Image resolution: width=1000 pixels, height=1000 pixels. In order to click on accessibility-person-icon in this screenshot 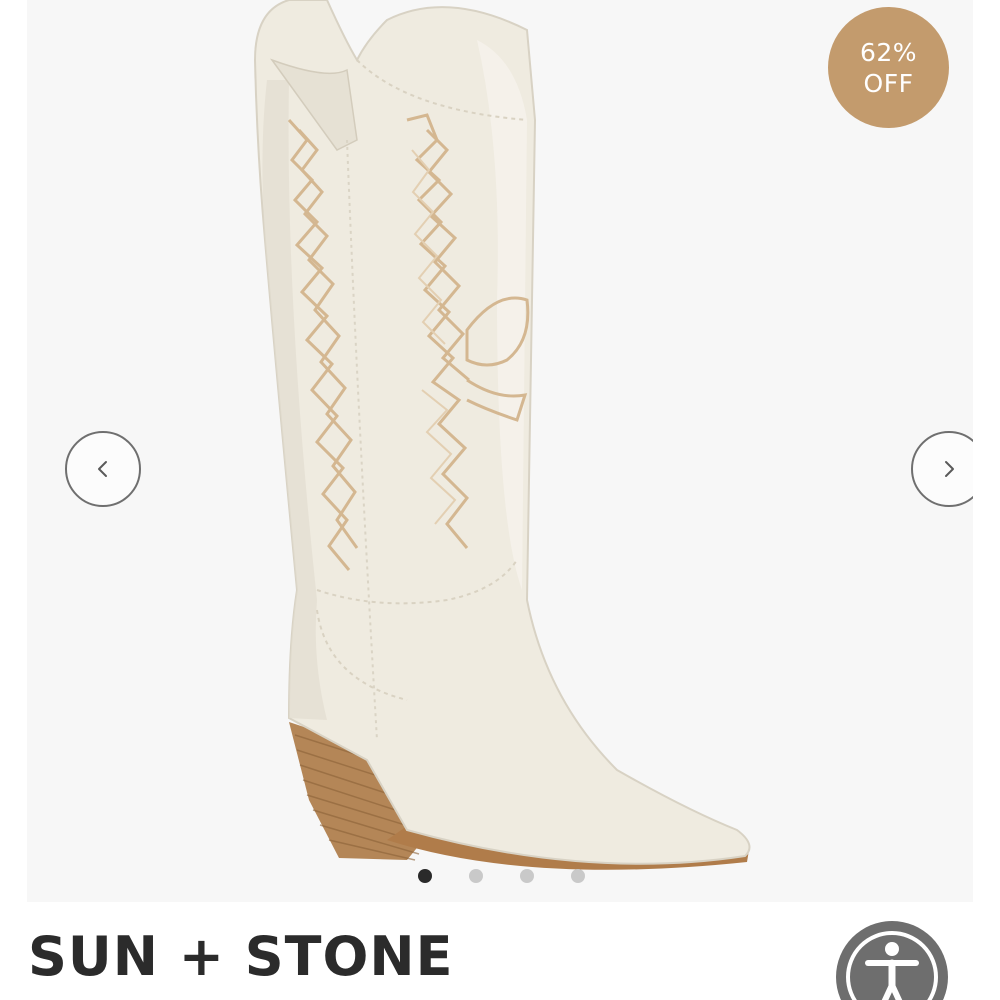, I will do `click(892, 971)`.